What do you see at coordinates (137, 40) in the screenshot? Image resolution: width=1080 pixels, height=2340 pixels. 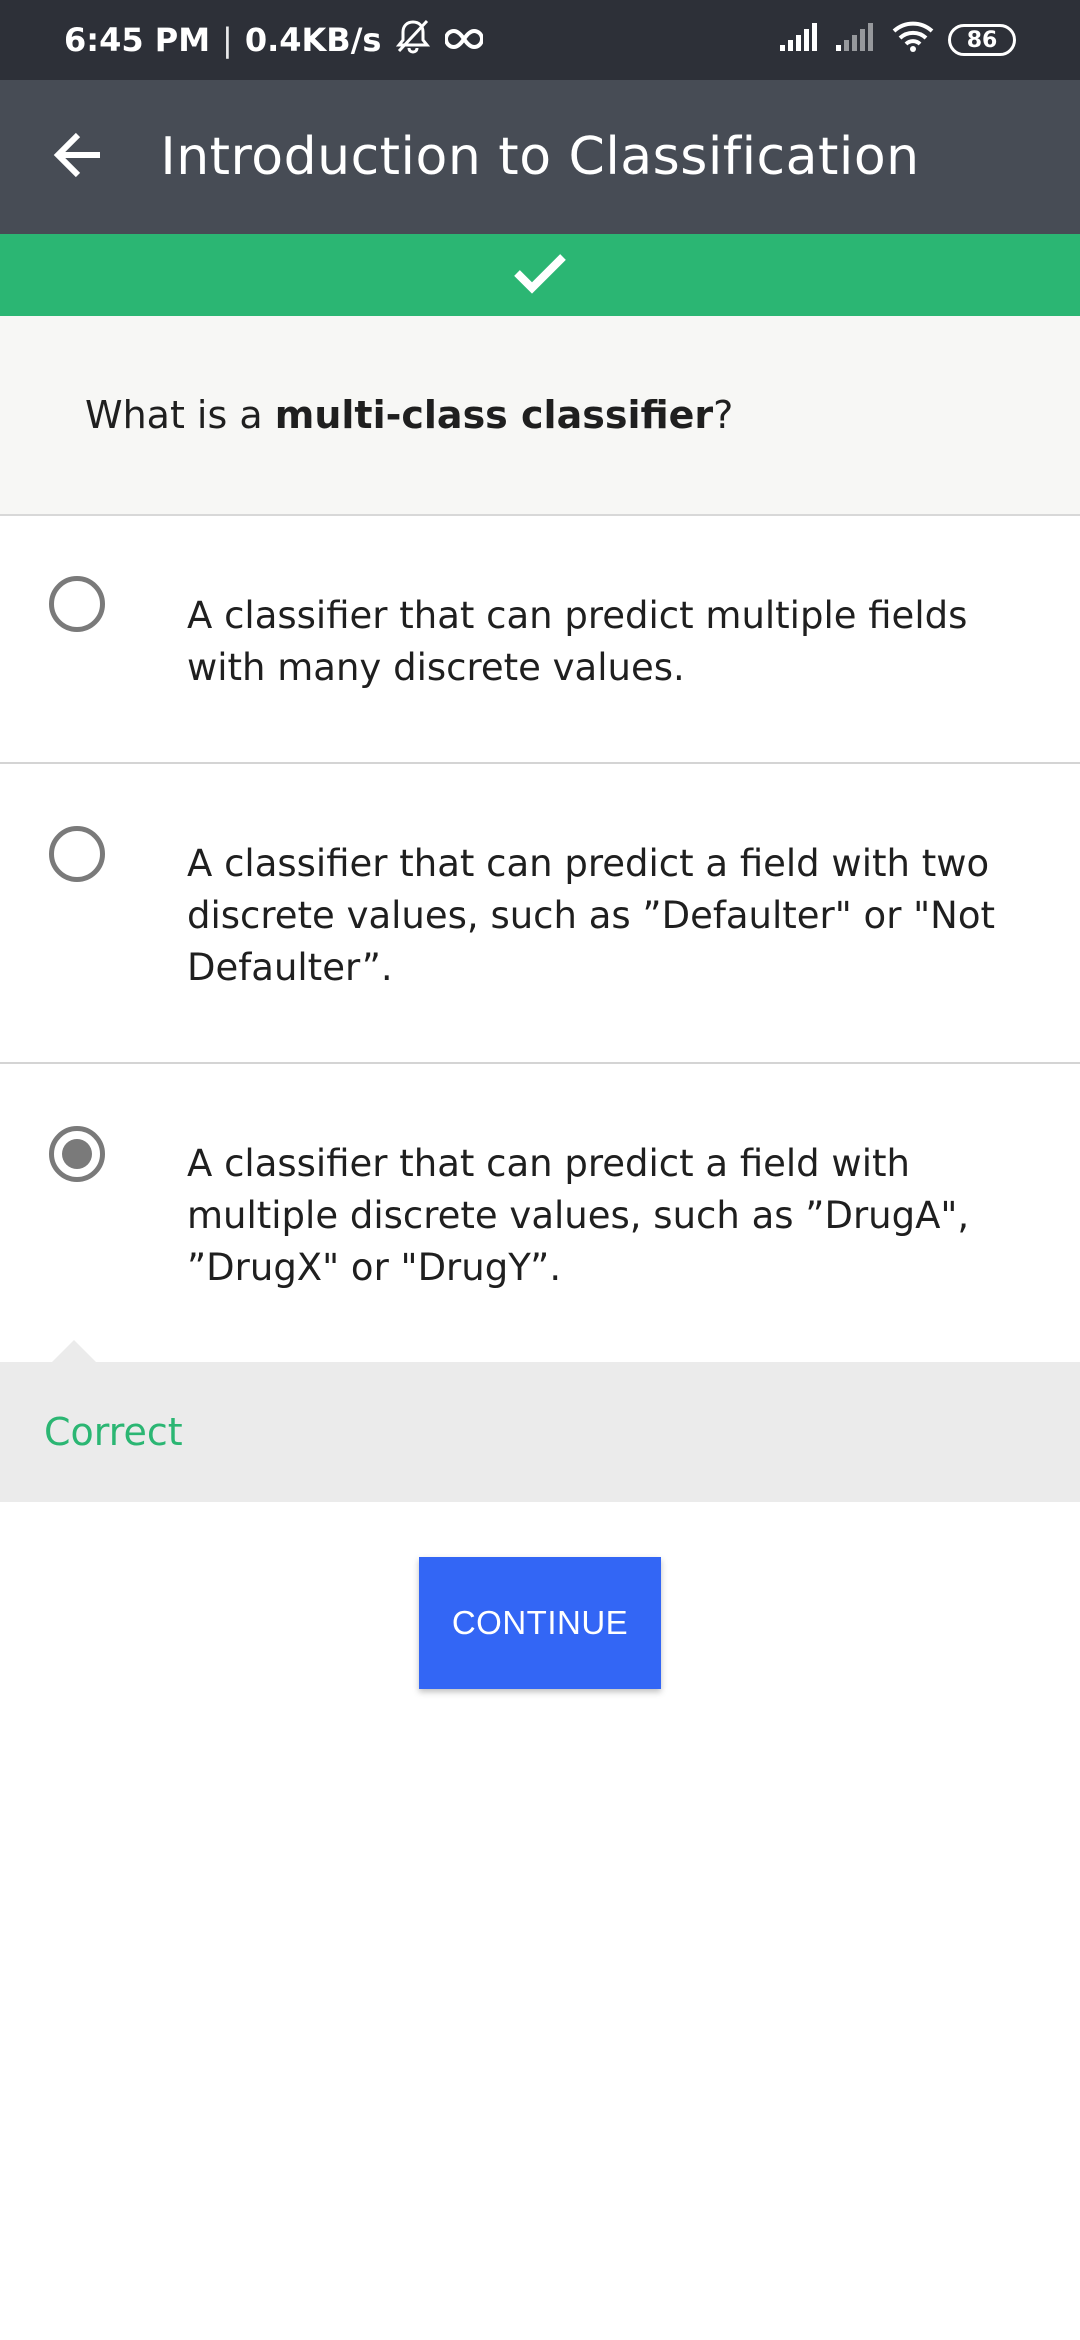 I see `status-time: 6:45 PM` at bounding box center [137, 40].